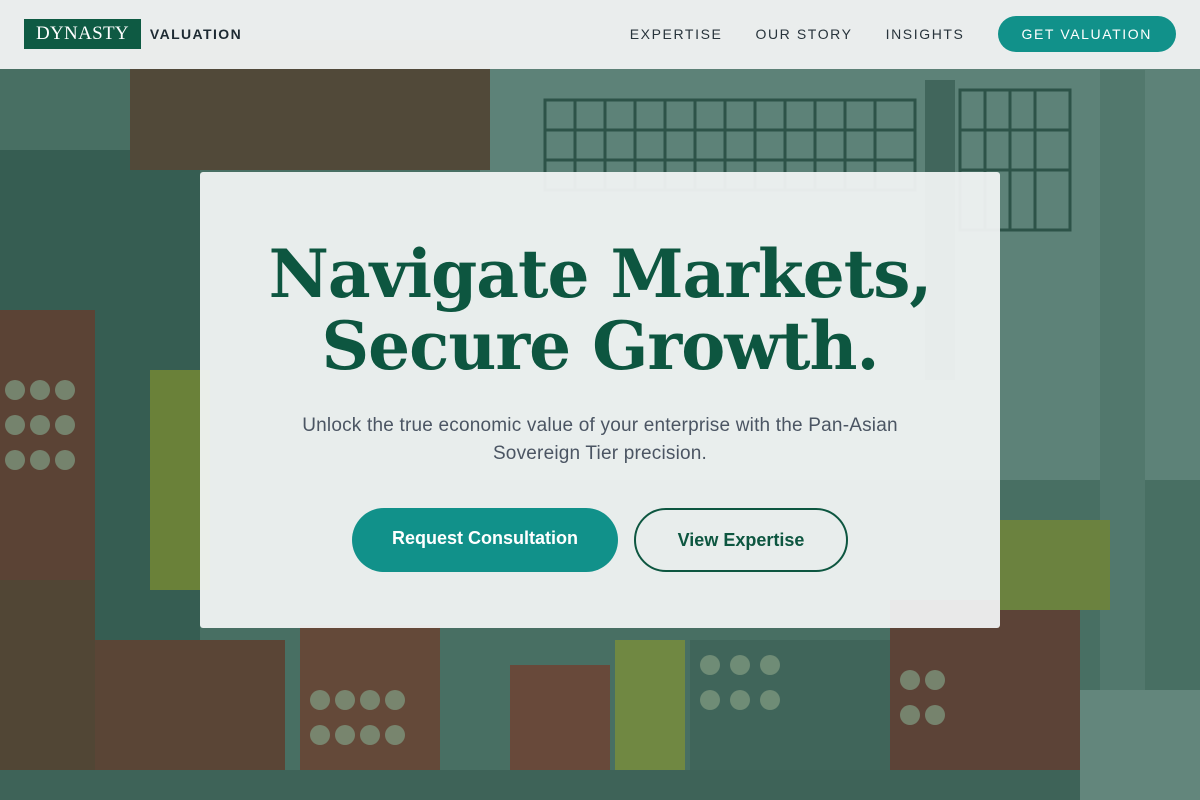 This screenshot has height=800, width=1200. What do you see at coordinates (741, 540) in the screenshot?
I see `view-expertise-button: View Expertise` at bounding box center [741, 540].